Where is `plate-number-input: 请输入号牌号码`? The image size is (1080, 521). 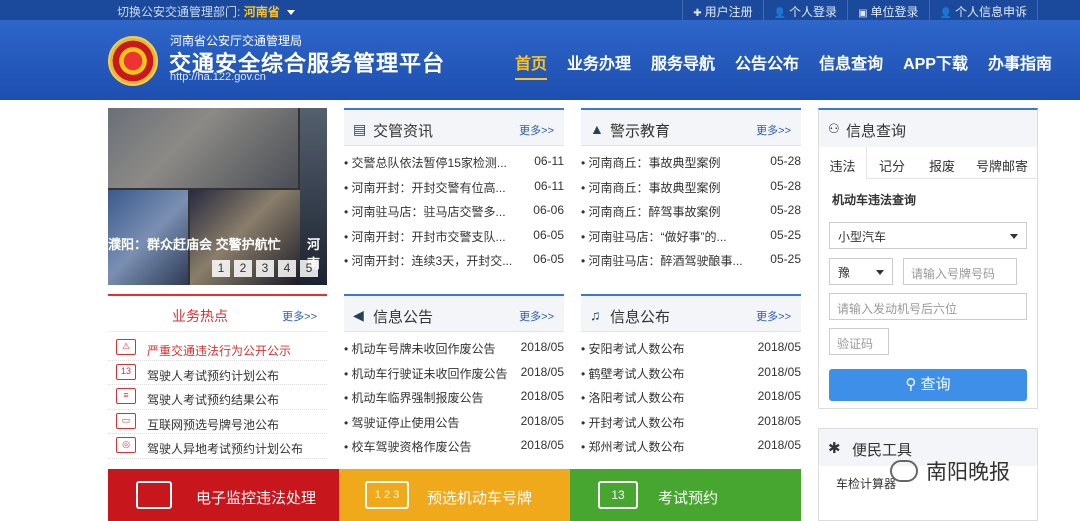
plate-number-input: 请输入号牌号码 is located at coordinates (960, 271).